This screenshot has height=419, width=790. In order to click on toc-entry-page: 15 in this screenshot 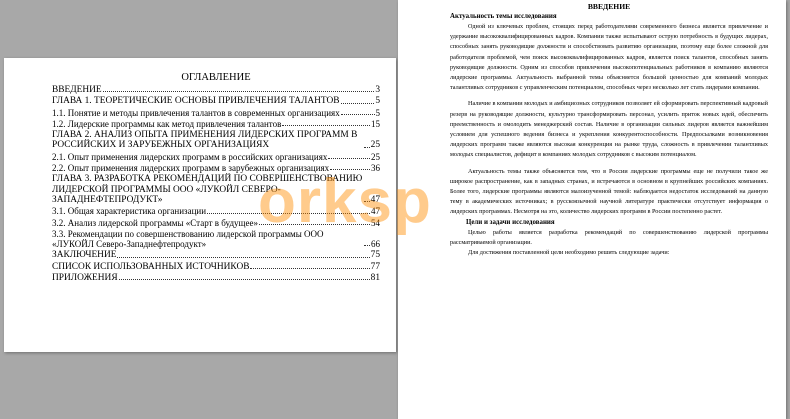, I will do `click(375, 123)`.